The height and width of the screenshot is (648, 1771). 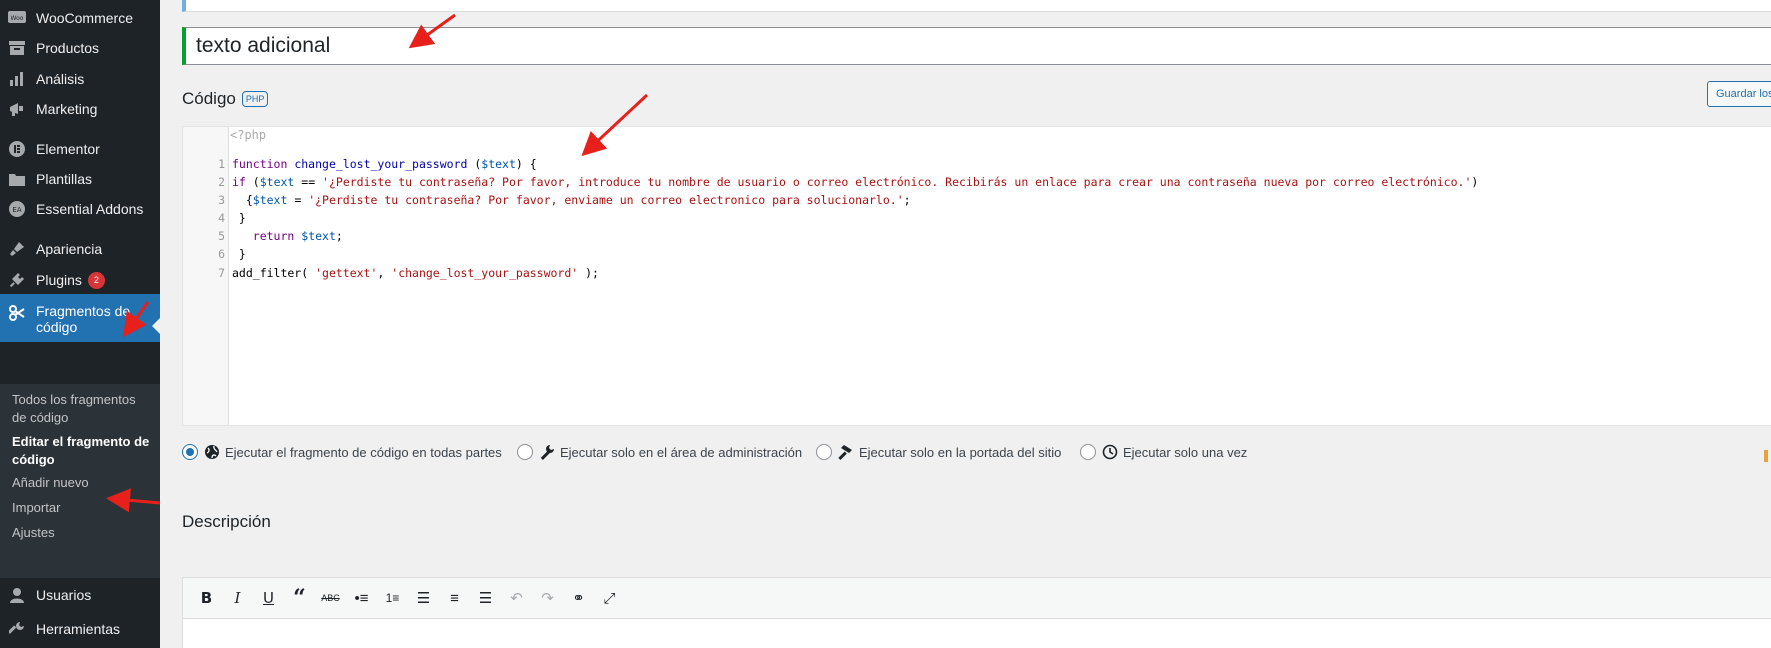 I want to click on submenu-add-new: Añadir nuevo, so click(x=82, y=483).